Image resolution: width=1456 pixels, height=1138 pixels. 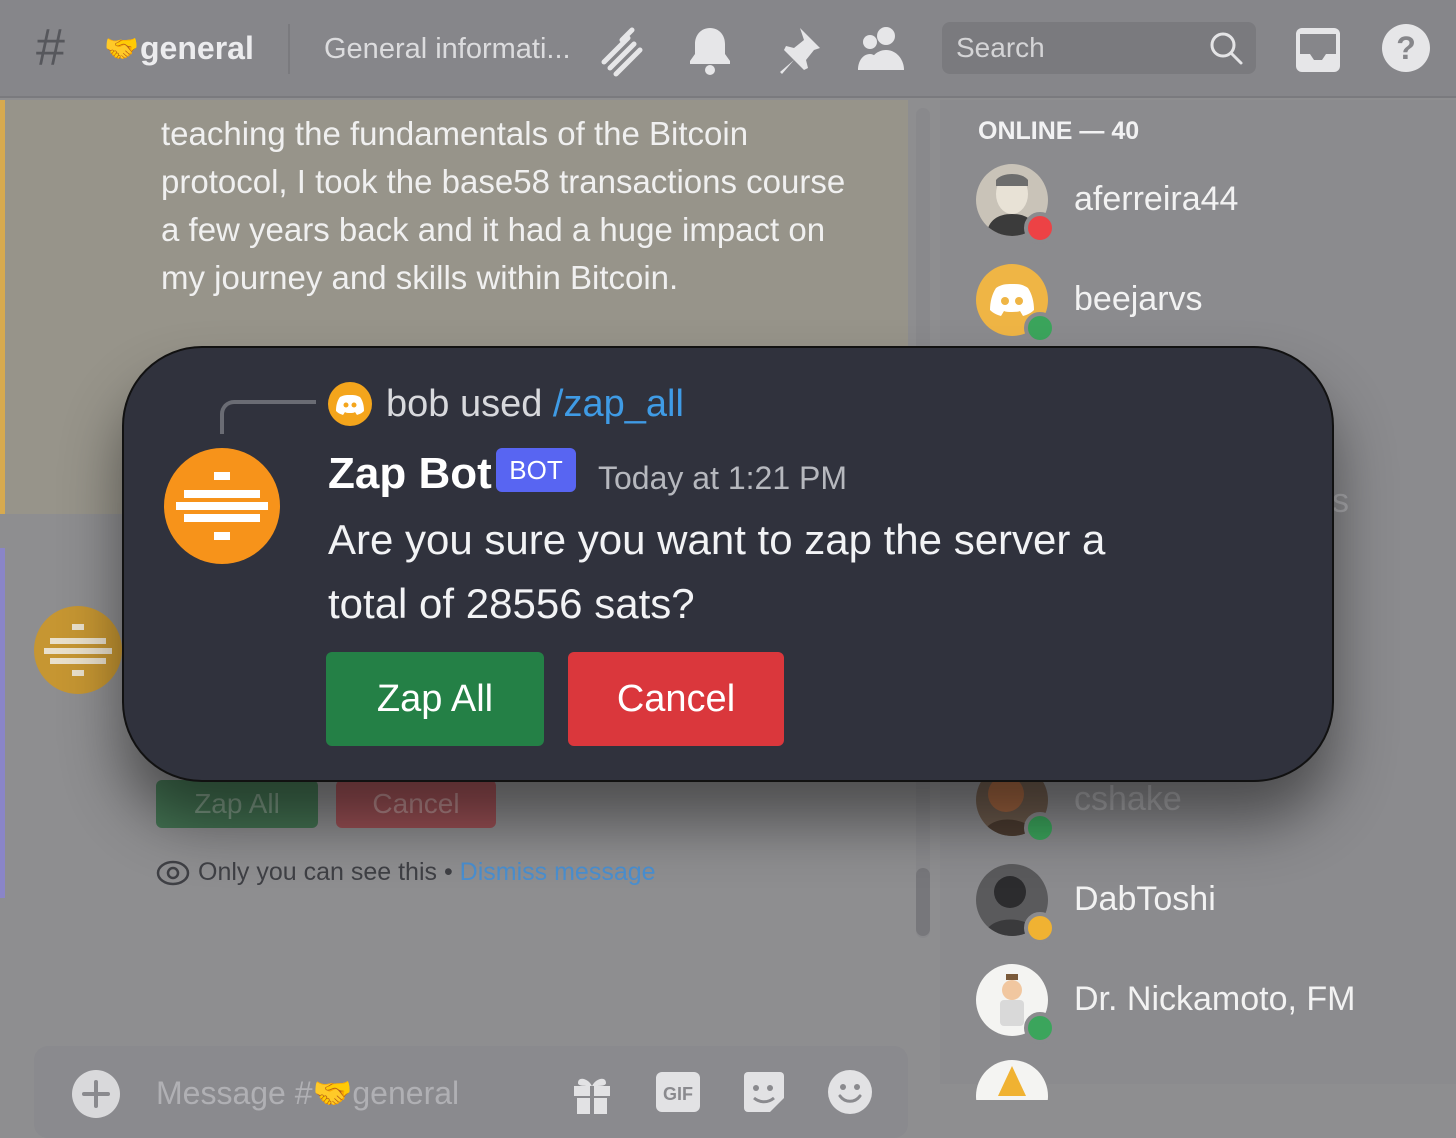 I want to click on discord-logo-icon, so click(x=350, y=405).